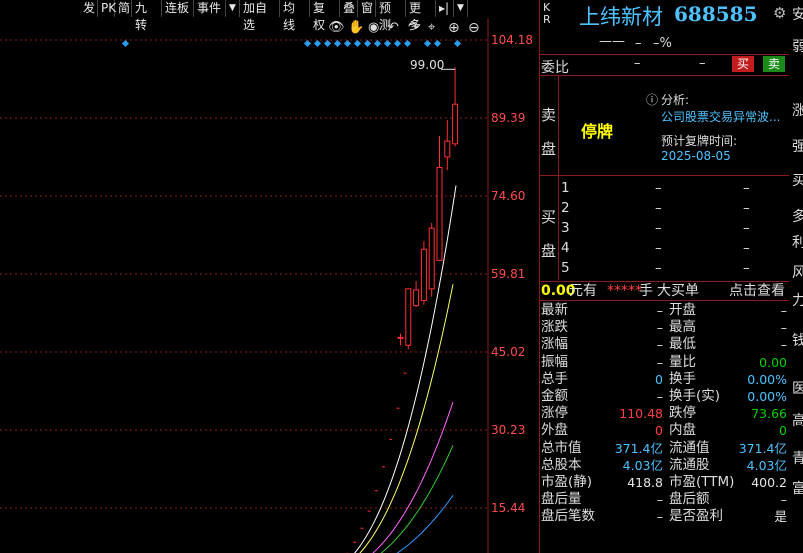 This screenshot has width=803, height=553. What do you see at coordinates (696, 516) in the screenshot?
I see `stat-label: 是否盈利` at bounding box center [696, 516].